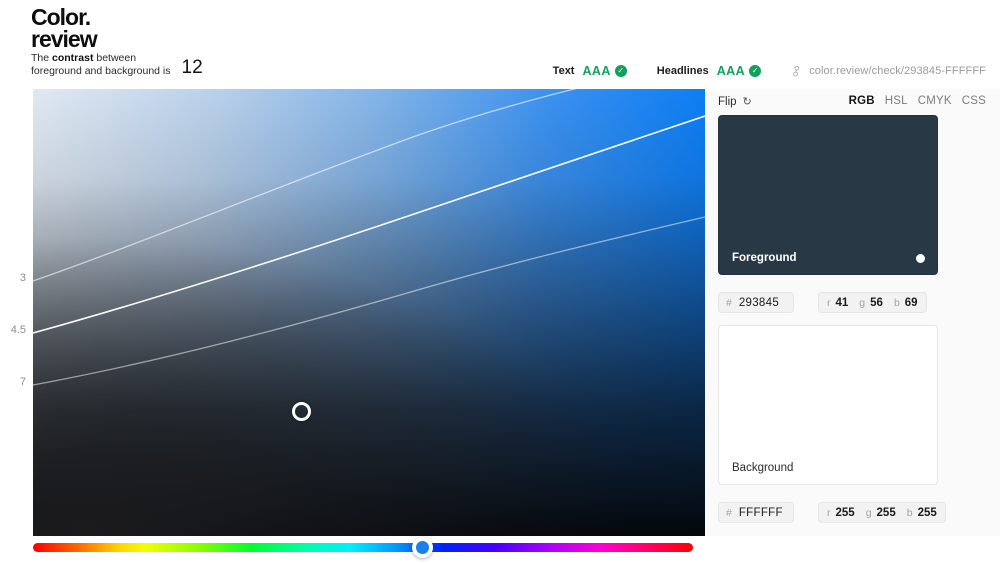  Describe the element at coordinates (563, 71) in the screenshot. I see `rating-text-label: Text` at that location.